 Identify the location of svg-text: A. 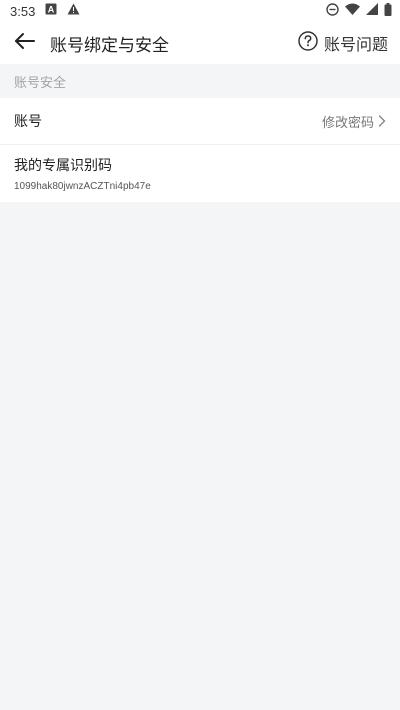
(51, 10).